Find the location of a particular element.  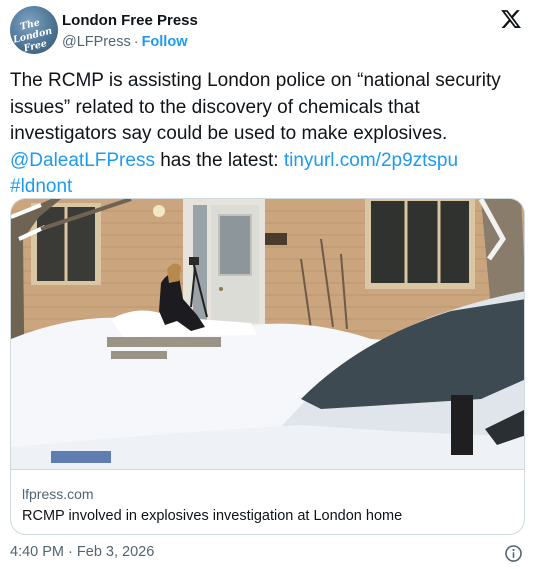

follow-button: Follow is located at coordinates (165, 42).